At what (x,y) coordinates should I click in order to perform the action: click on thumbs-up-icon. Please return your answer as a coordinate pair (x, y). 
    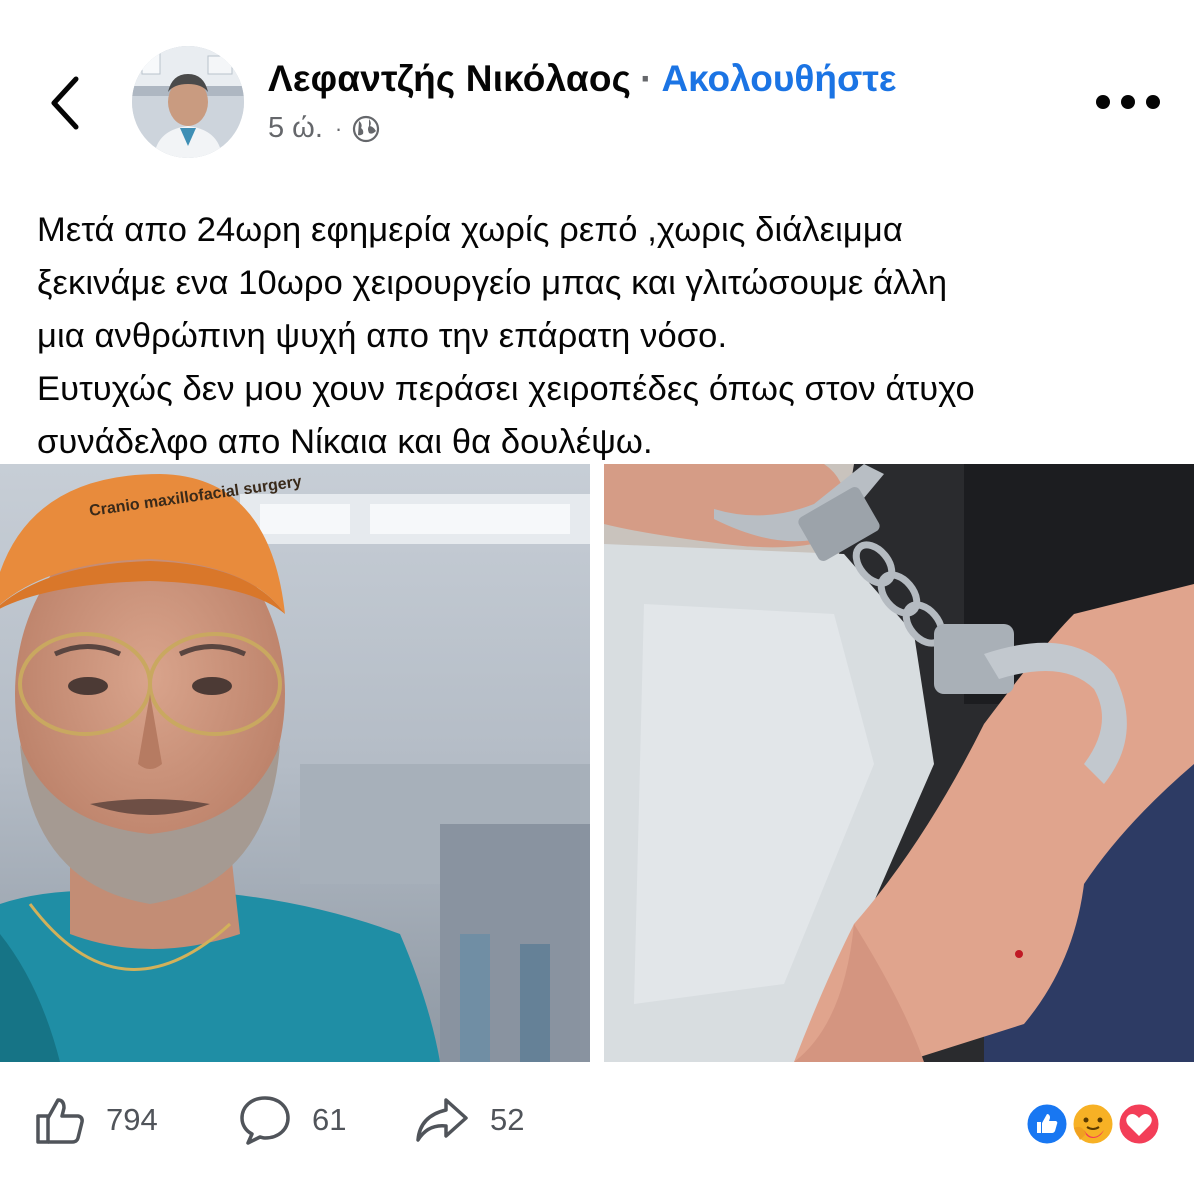
    Looking at the image, I should click on (60, 1121).